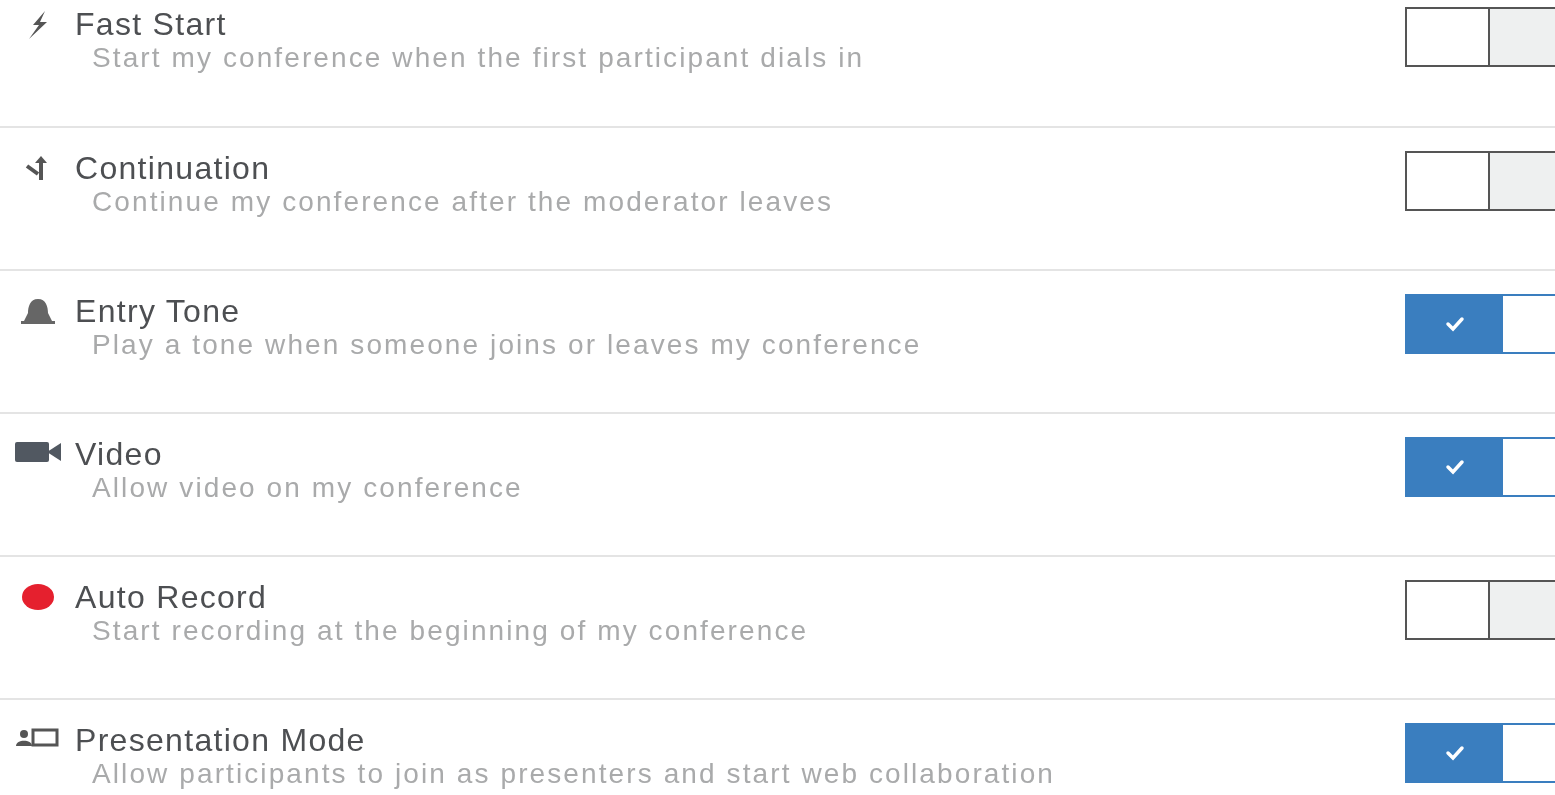  I want to click on setting-description: Start my conference when the first participant dials in, so click(478, 58).